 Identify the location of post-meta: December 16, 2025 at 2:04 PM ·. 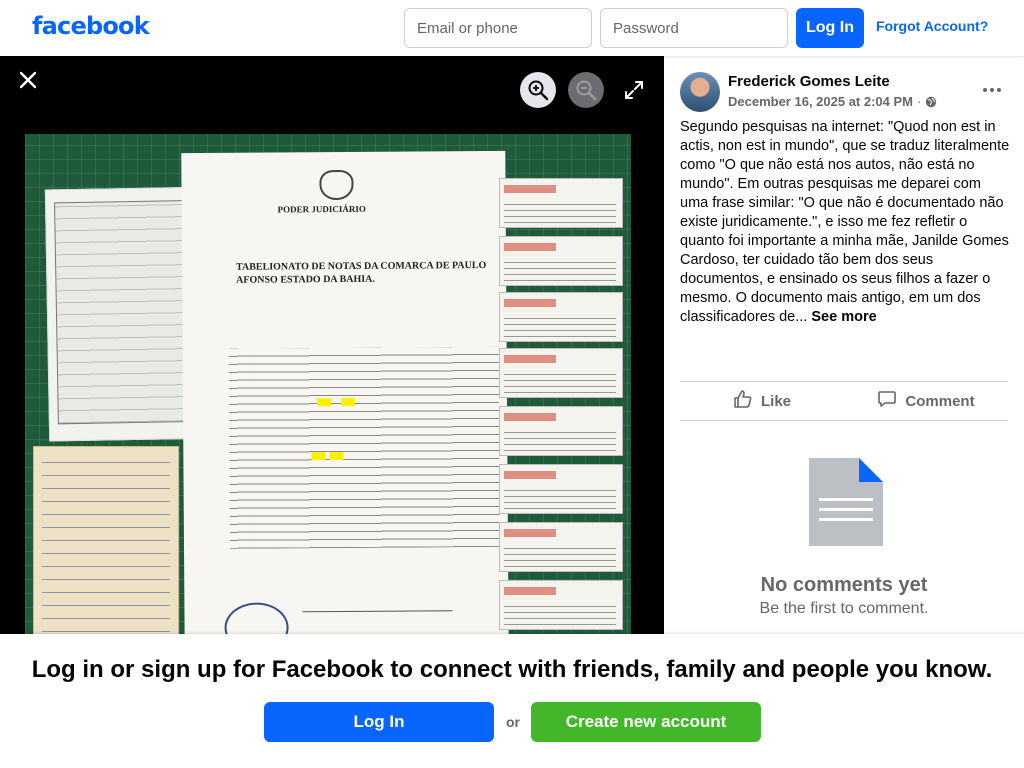
(832, 101).